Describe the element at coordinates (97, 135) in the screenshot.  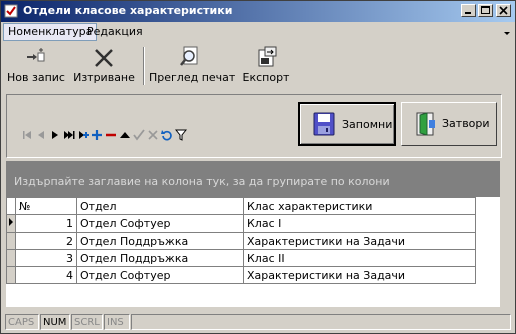
I see `insert-record-icon` at that location.